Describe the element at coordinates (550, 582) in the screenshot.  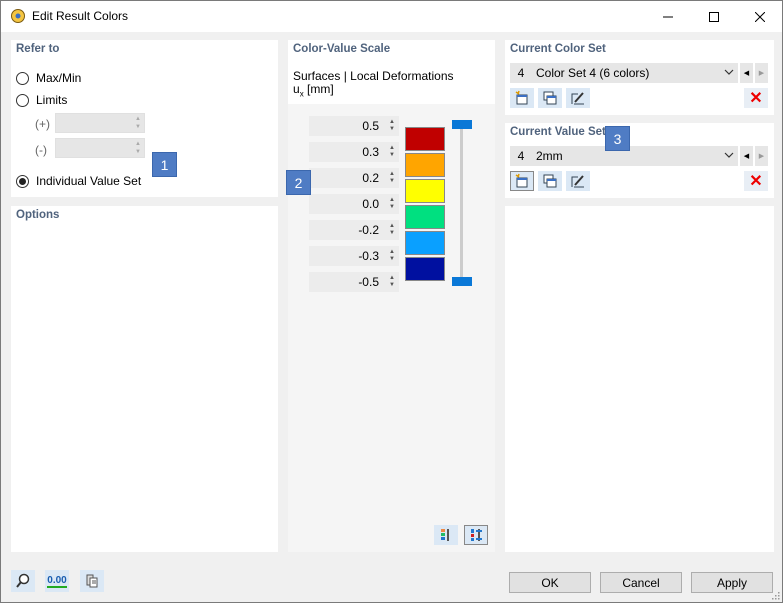
I see `ok-button: OK` at that location.